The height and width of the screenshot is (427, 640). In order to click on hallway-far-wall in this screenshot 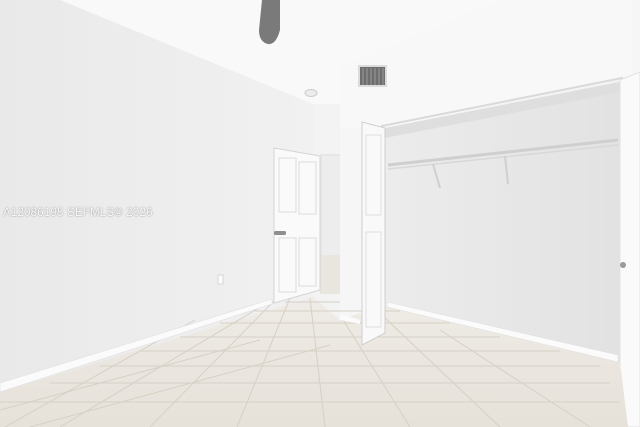, I will do `click(331, 206)`.